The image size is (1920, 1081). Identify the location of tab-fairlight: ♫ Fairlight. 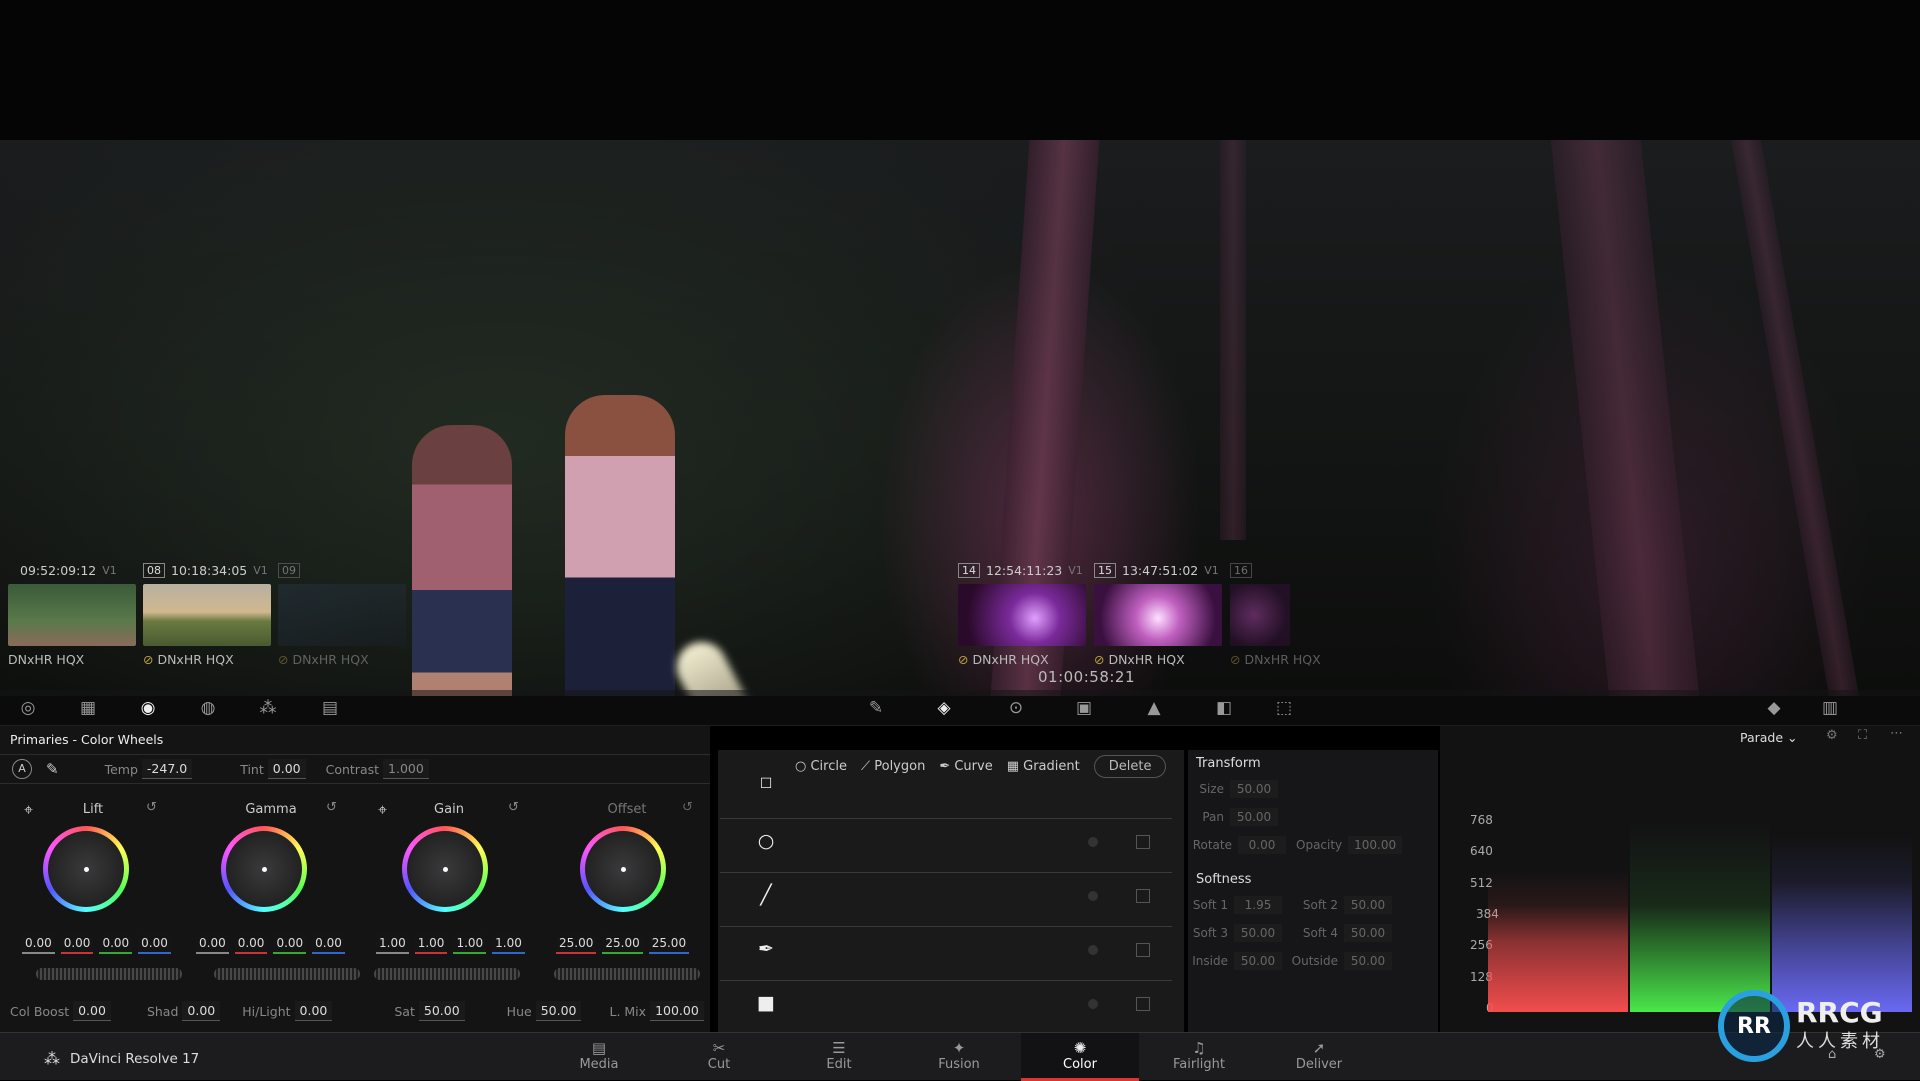
(1199, 1057).